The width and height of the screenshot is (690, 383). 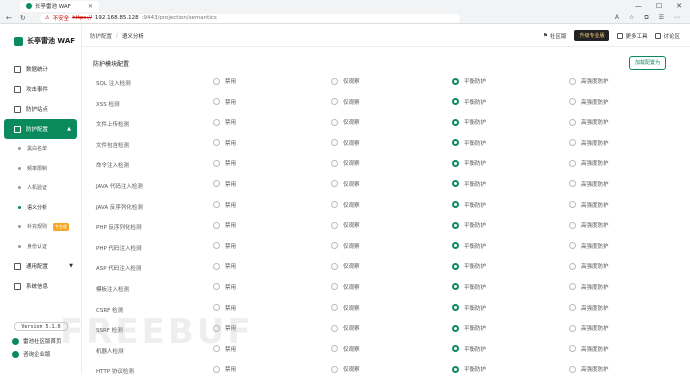 I want to click on enterprise-link: 咨询企业版, so click(x=31, y=354).